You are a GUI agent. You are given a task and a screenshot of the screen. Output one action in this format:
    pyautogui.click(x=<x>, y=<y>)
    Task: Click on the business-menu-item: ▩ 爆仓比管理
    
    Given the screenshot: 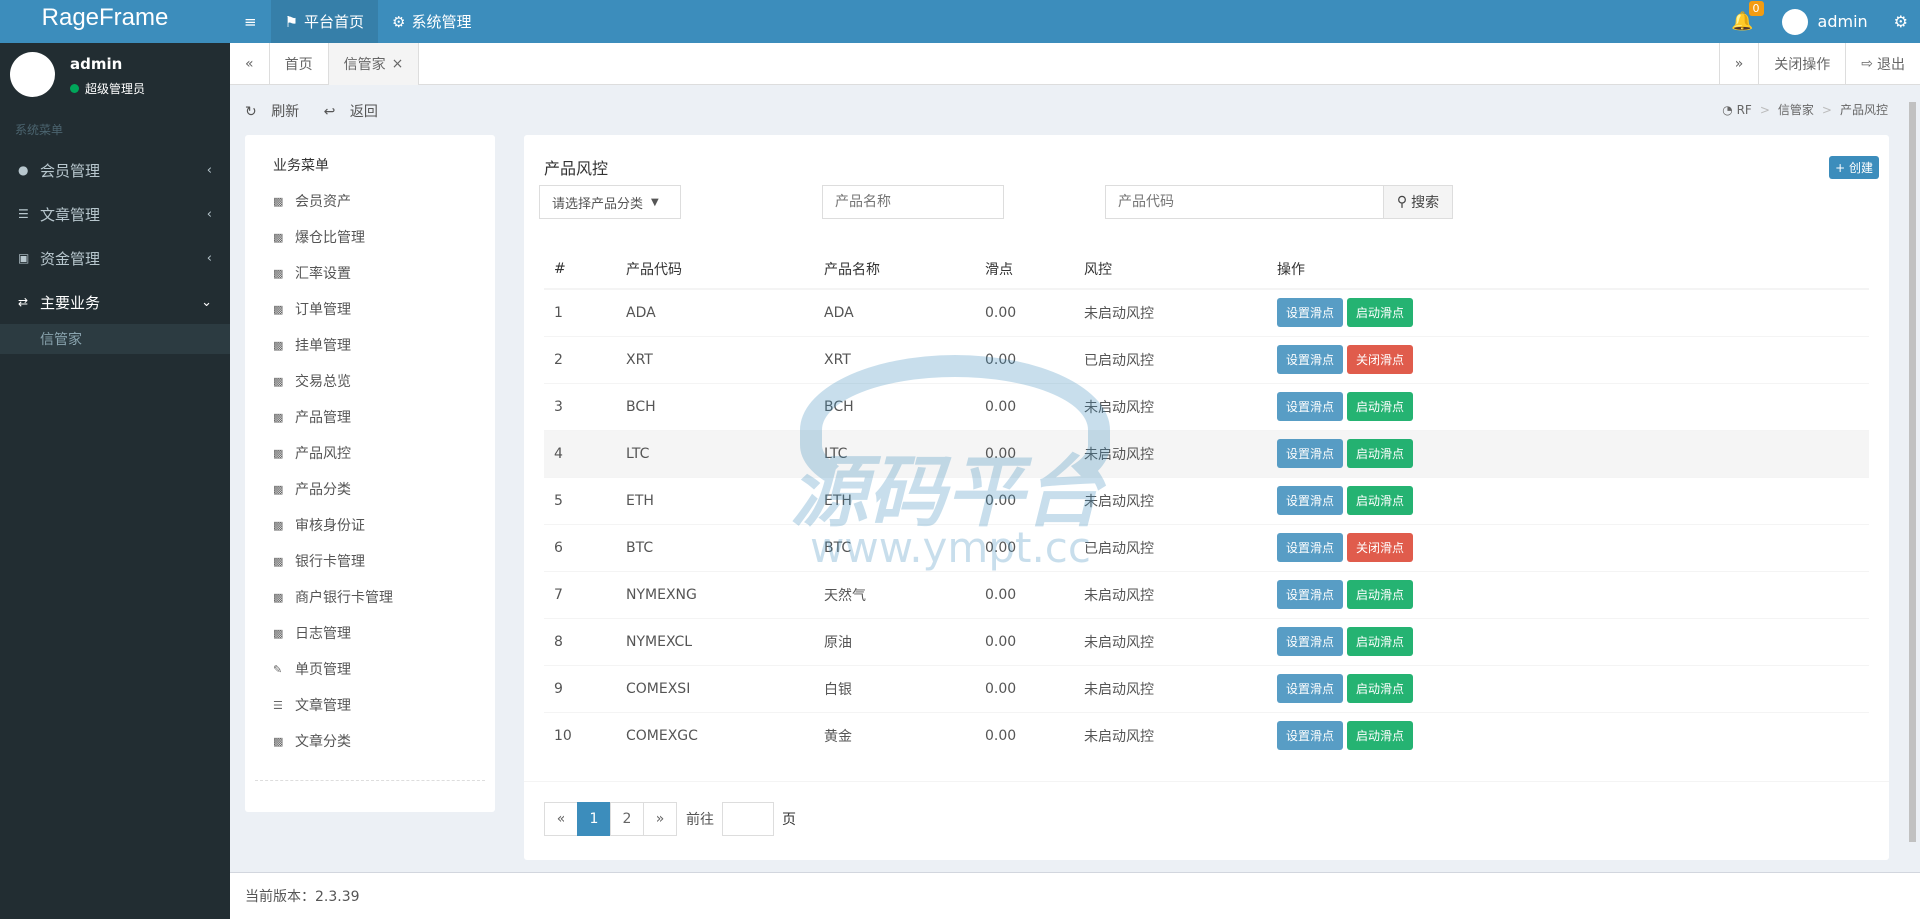 What is the action you would take?
    pyautogui.click(x=378, y=237)
    